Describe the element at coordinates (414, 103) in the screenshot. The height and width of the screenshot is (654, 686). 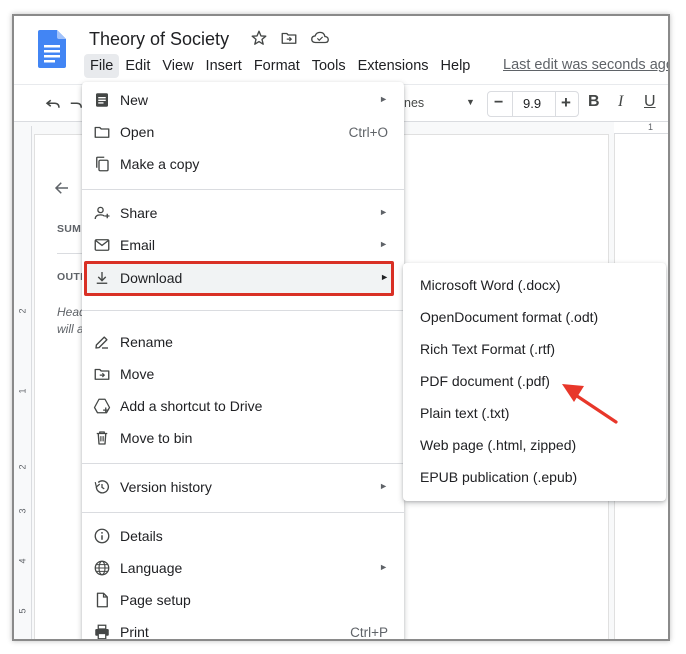
I see `font-name-select: nes` at that location.